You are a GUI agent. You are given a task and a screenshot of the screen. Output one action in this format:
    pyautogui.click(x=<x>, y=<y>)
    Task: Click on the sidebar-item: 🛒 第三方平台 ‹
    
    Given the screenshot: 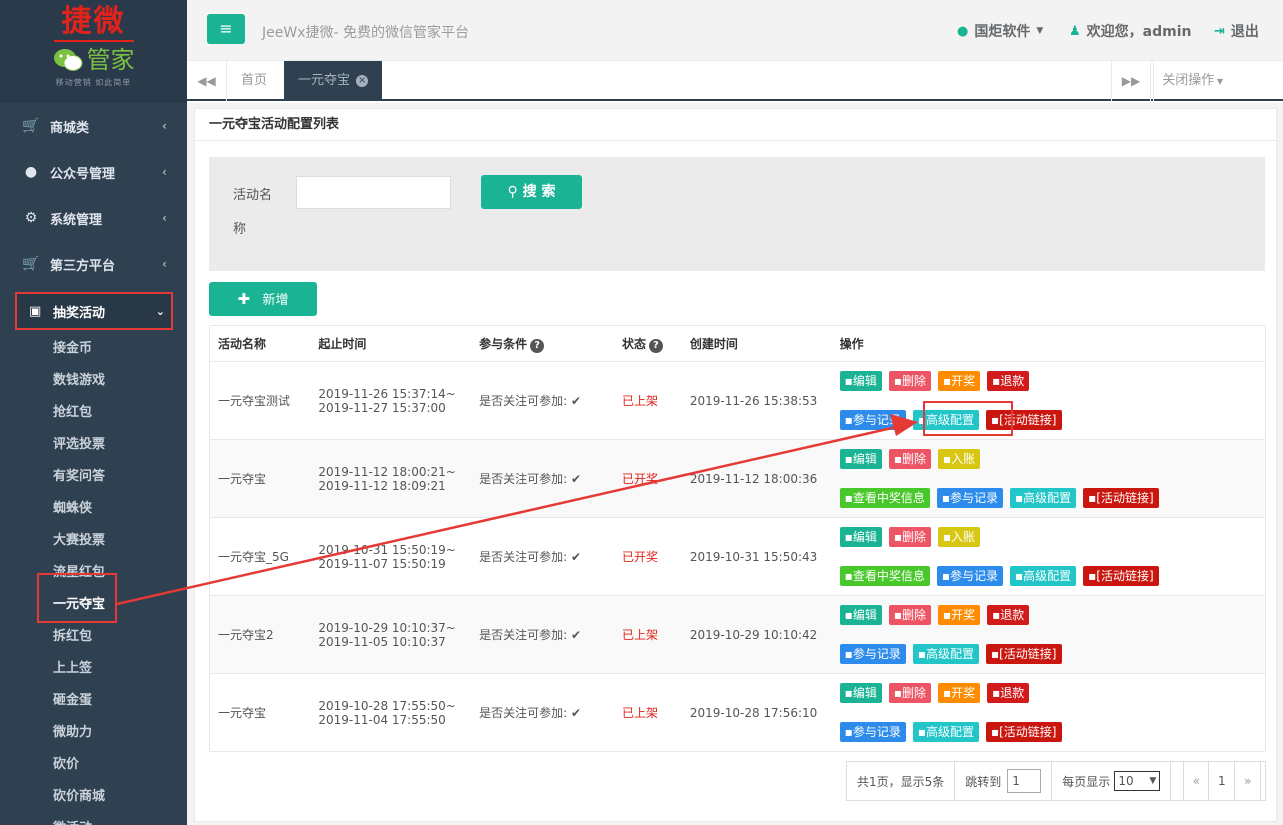 What is the action you would take?
    pyautogui.click(x=93, y=264)
    